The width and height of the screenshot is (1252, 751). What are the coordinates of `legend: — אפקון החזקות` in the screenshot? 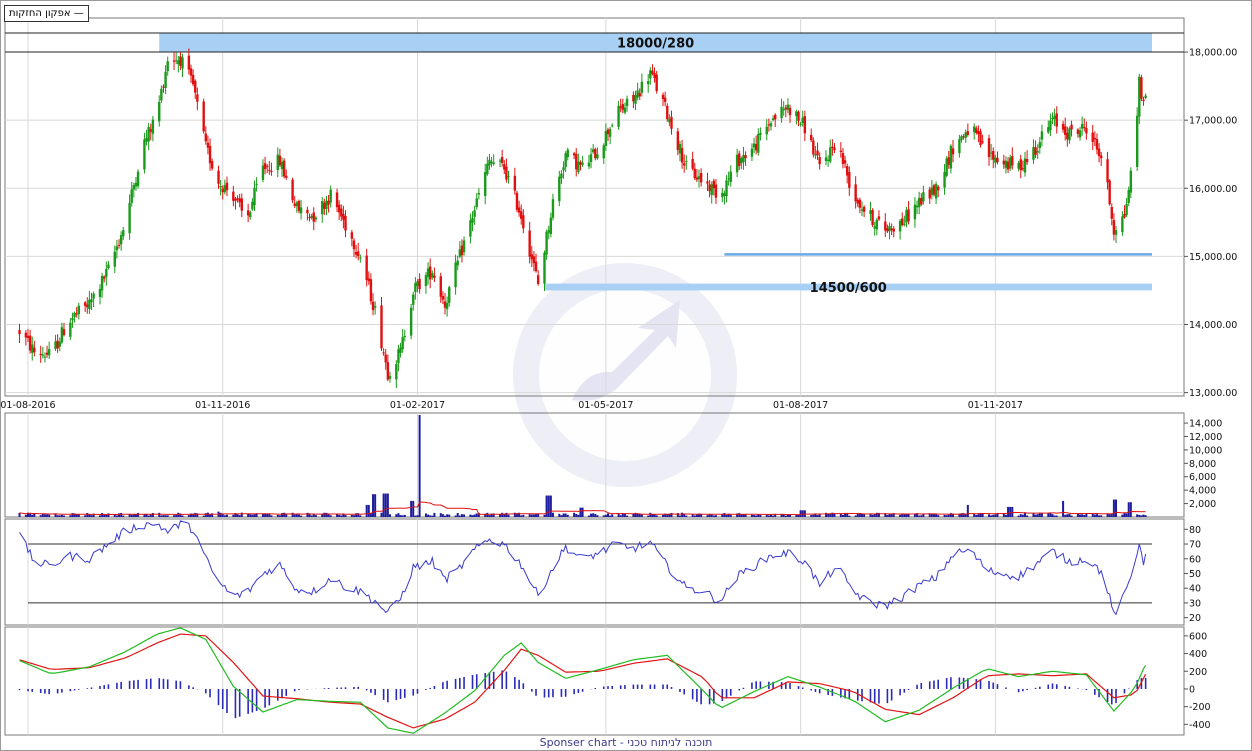 It's located at (46, 13).